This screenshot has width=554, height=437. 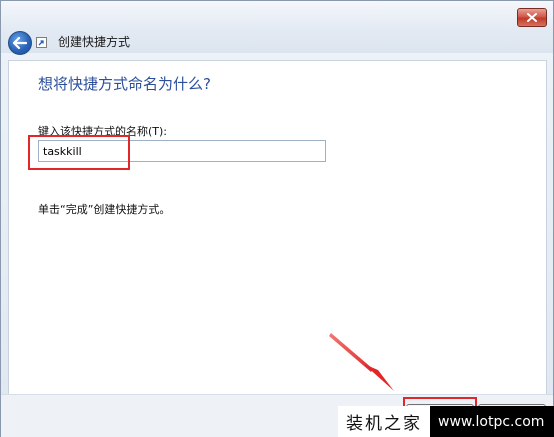 What do you see at coordinates (492, 421) in the screenshot?
I see `watermark-url: www.lotpc.com` at bounding box center [492, 421].